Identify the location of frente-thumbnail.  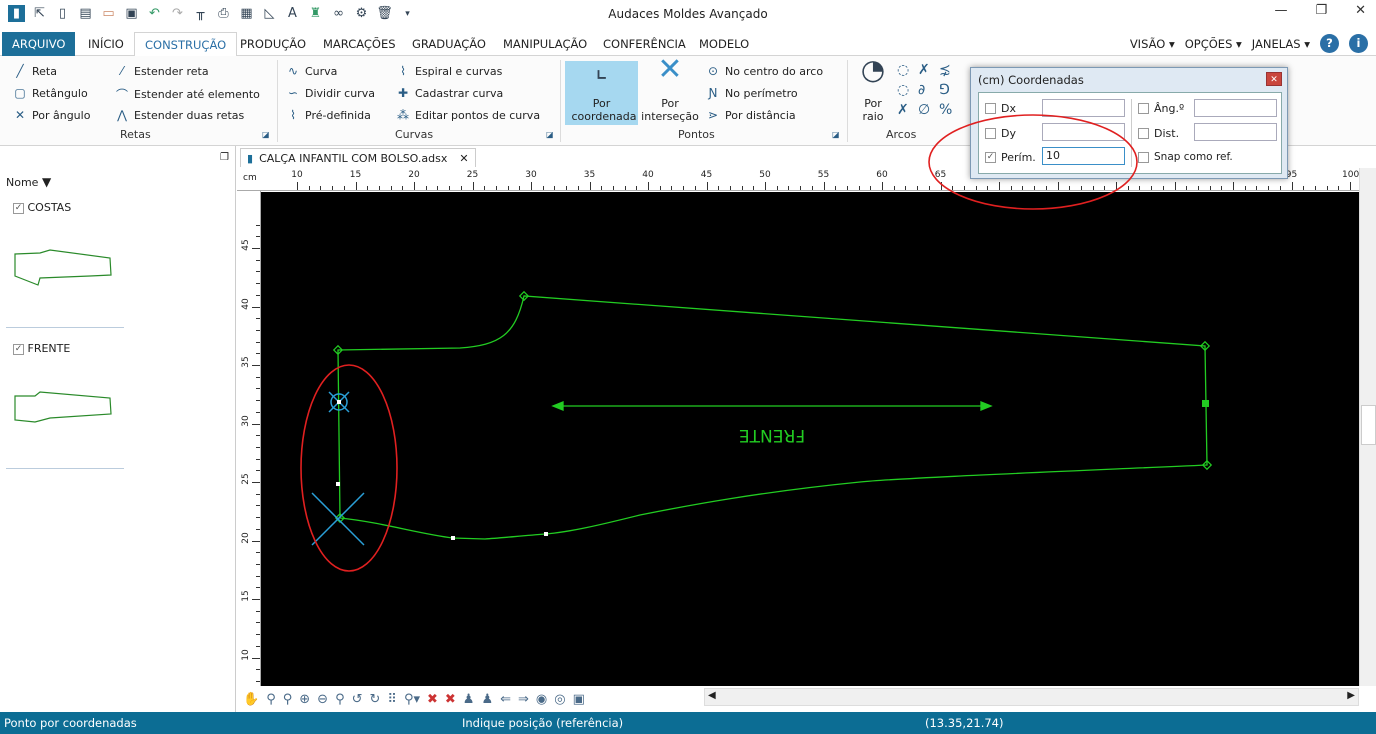
(65, 408).